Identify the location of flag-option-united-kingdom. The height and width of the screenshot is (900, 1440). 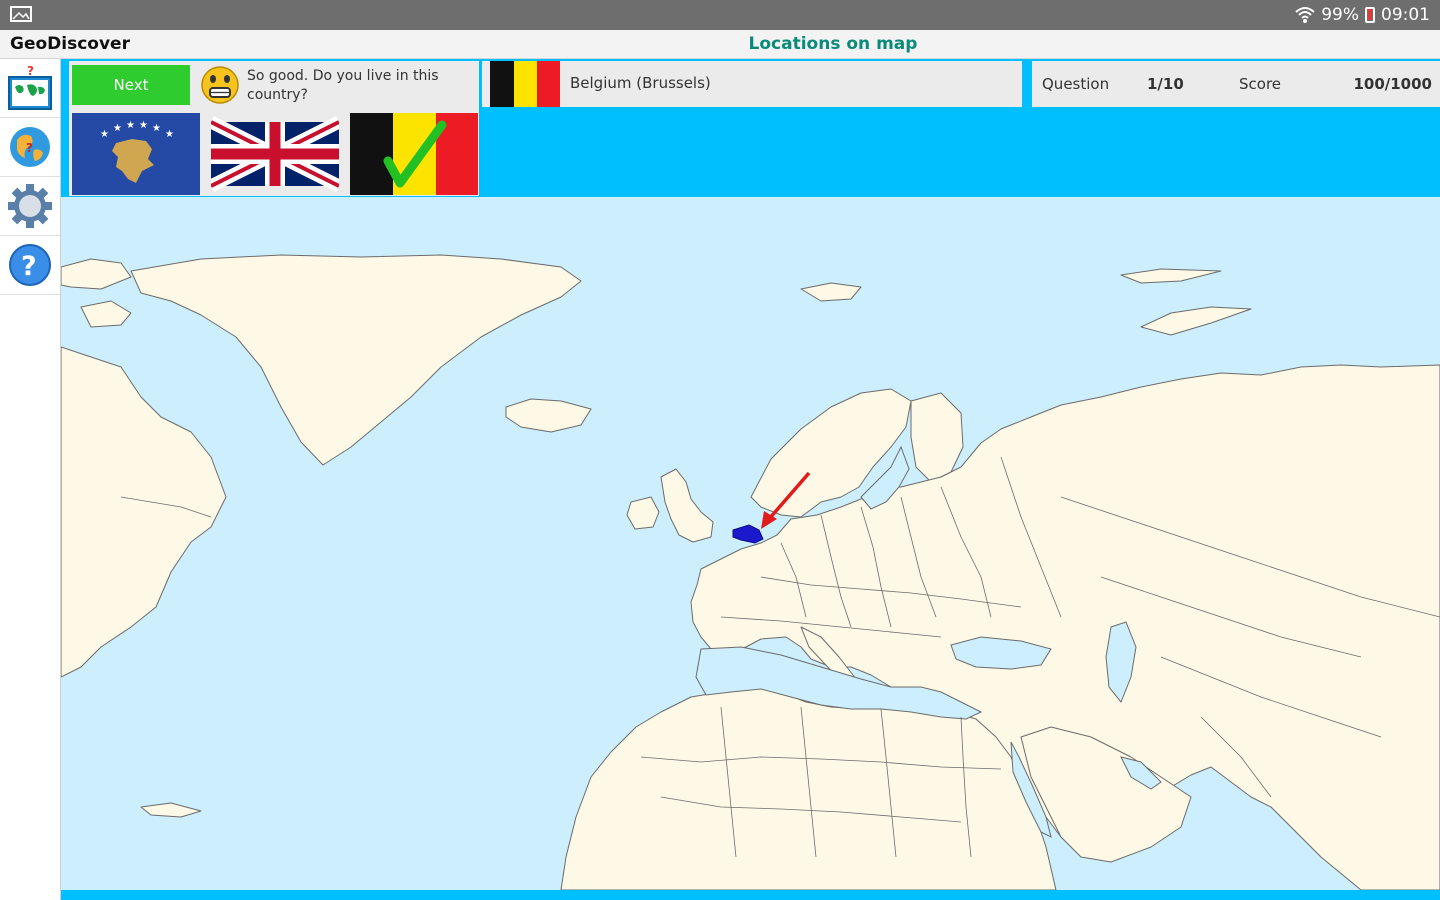
(275, 154).